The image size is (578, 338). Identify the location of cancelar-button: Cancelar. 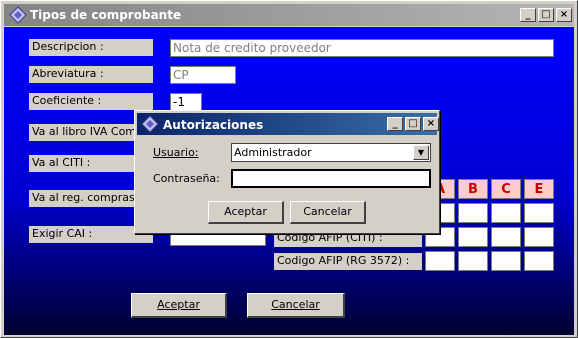
(296, 305).